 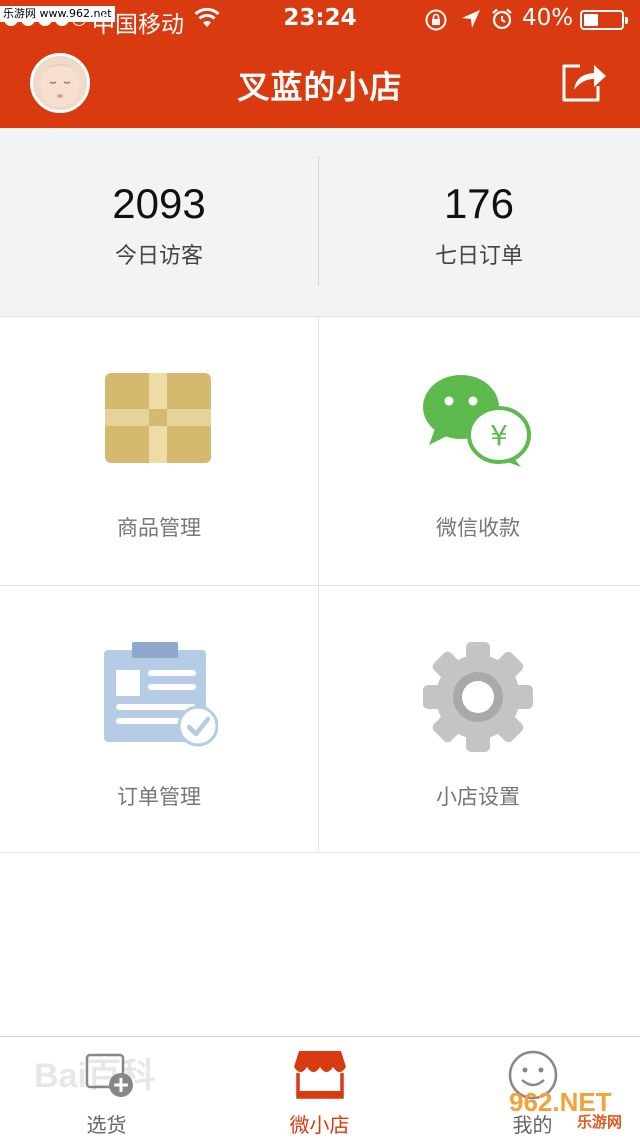 What do you see at coordinates (604, 20) in the screenshot?
I see `battery-icon` at bounding box center [604, 20].